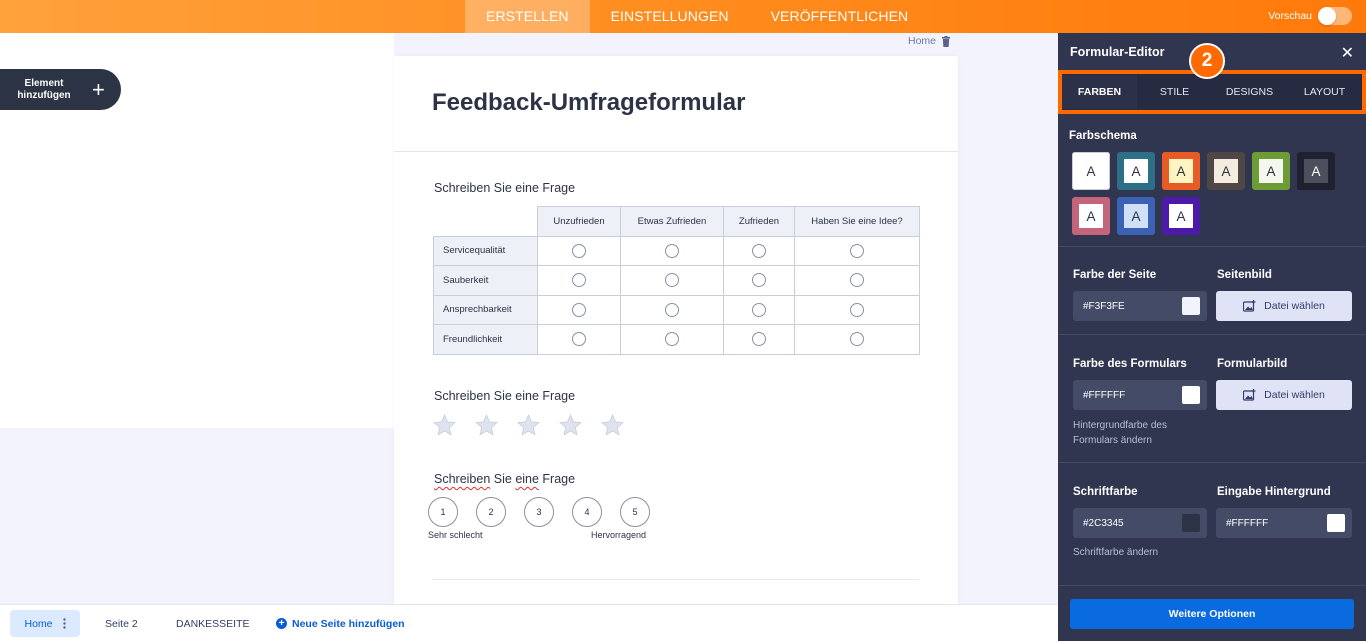 The image size is (1366, 641). Describe the element at coordinates (670, 16) in the screenshot. I see `tab-einstellungen: EINSTELLUNGEN` at that location.